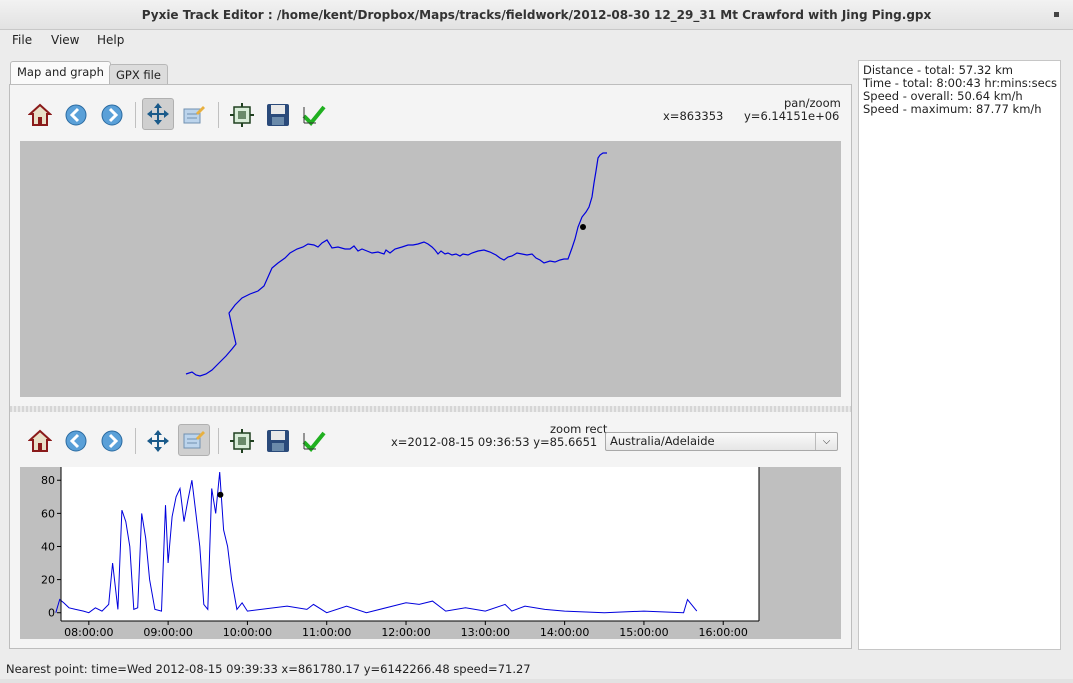  Describe the element at coordinates (812, 103) in the screenshot. I see `map-mode-label: pan/zoom` at that location.